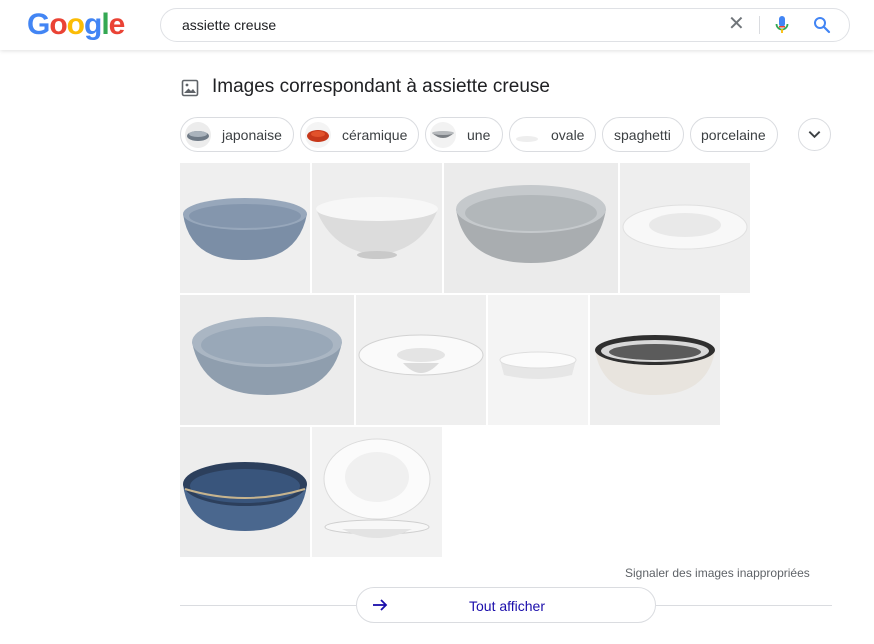  I want to click on chip-label: ovale, so click(568, 135).